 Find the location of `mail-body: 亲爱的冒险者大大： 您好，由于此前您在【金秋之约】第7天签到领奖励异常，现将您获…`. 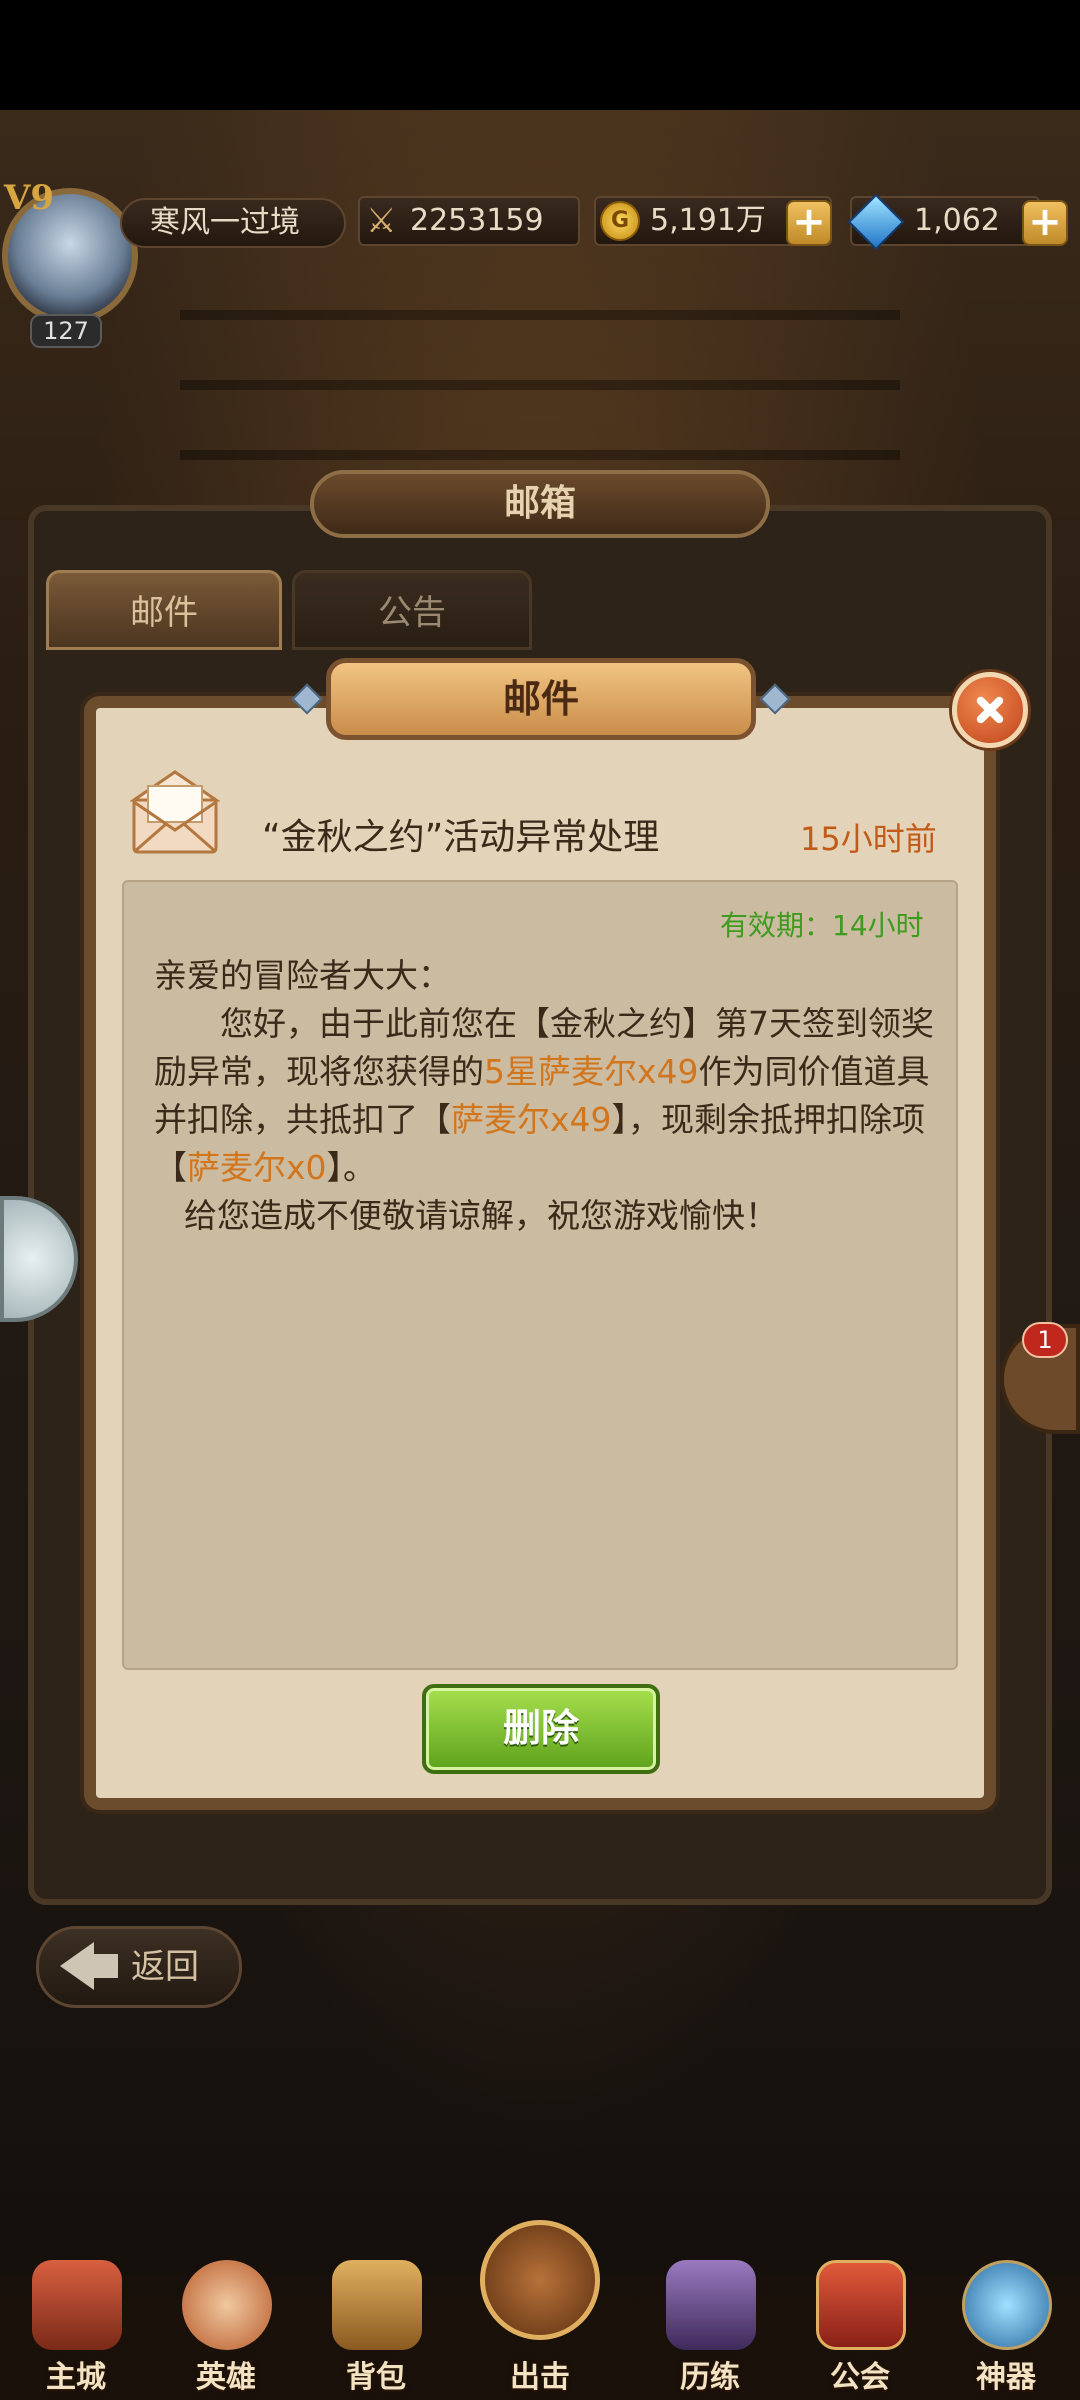

mail-body: 亲爱的冒险者大大： 您好，由于此前您在【金秋之约】第7天签到领奖励异常，现将您获… is located at coordinates (549, 1096).